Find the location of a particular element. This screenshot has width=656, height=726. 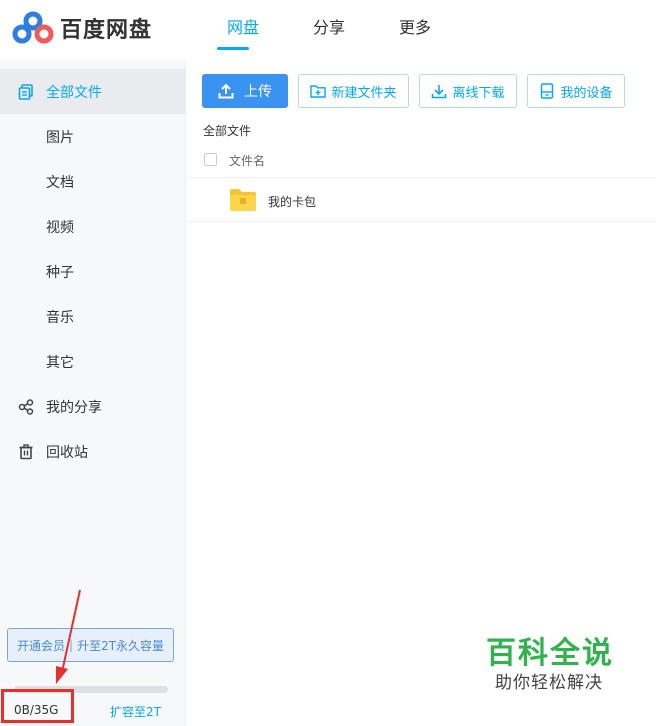

sidebar-item-label: 文档 is located at coordinates (60, 182).